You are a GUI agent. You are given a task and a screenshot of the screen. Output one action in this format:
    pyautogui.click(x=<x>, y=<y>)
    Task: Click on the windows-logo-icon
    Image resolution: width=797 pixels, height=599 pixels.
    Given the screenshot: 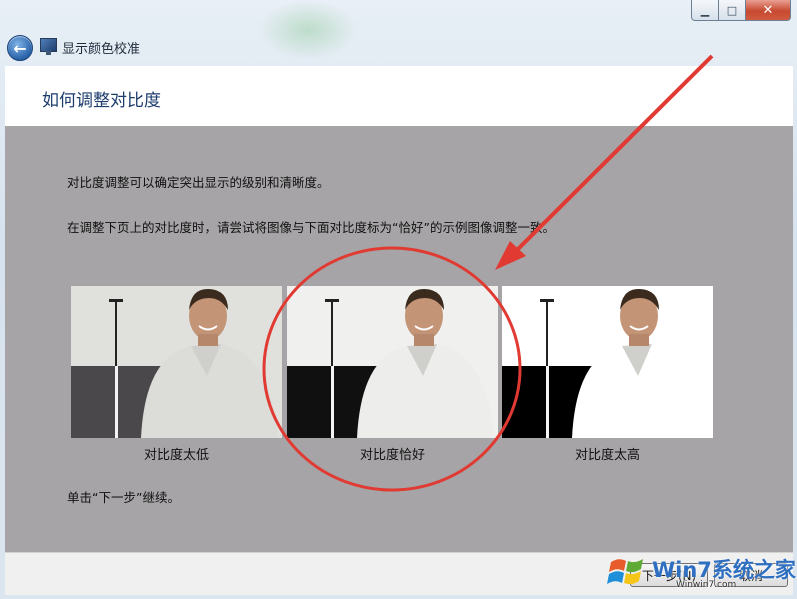 What is the action you would take?
    pyautogui.click(x=625, y=572)
    